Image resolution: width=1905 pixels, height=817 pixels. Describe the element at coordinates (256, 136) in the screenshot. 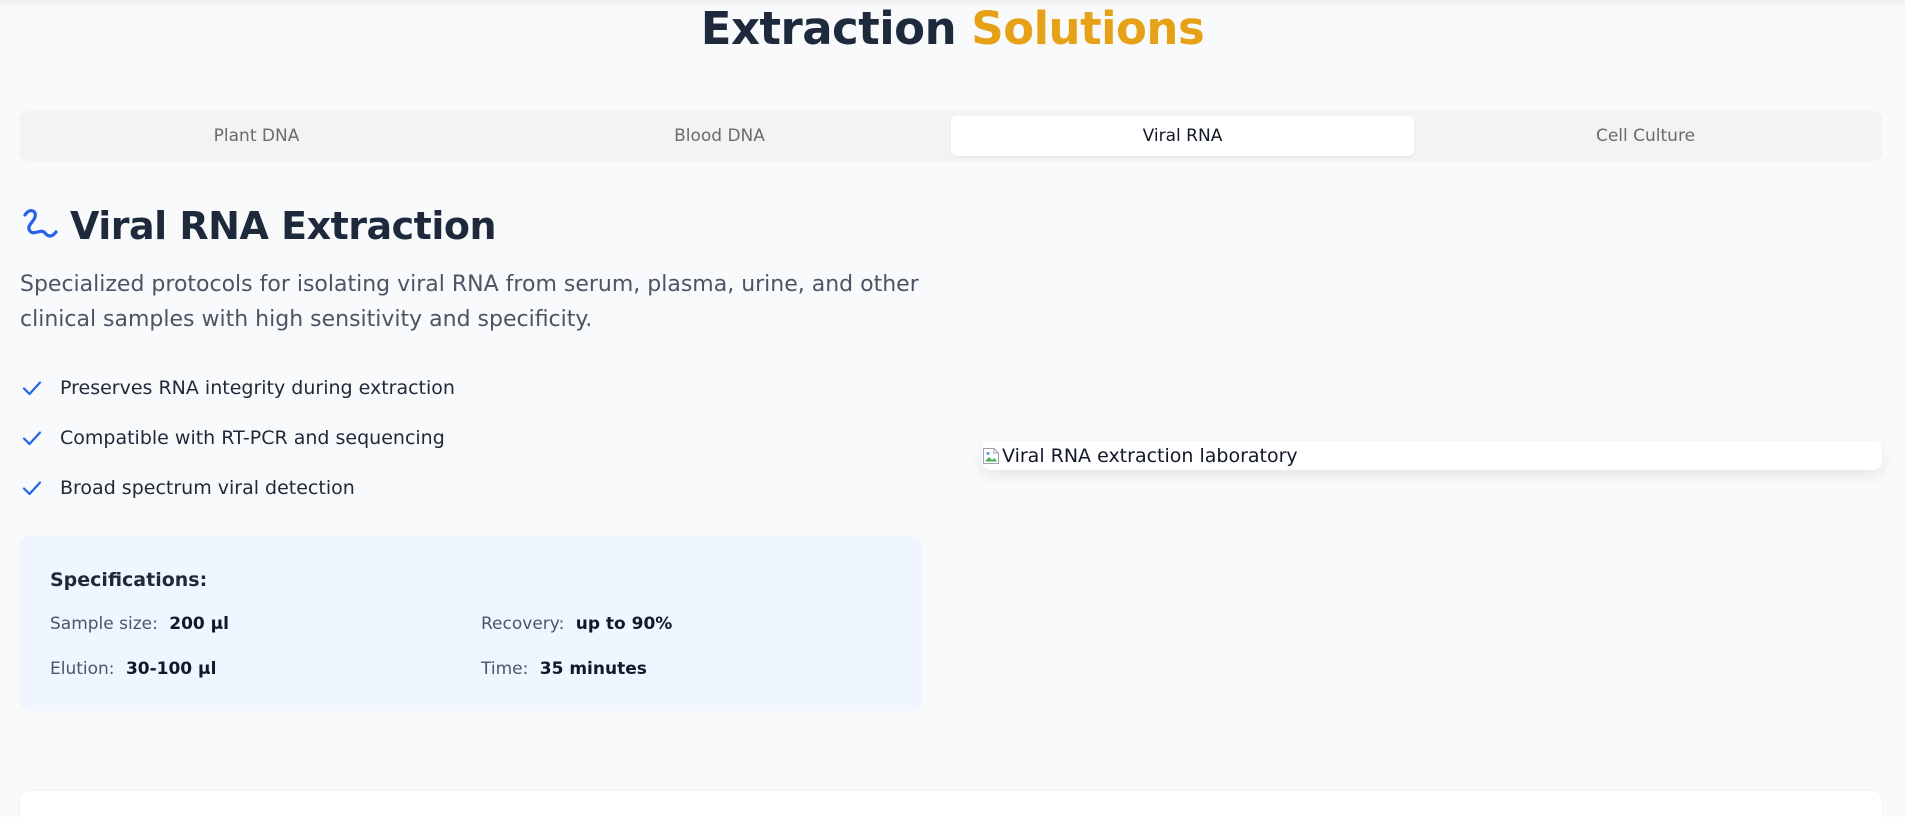

I see `tab-plant-dna: Plant DNA` at that location.